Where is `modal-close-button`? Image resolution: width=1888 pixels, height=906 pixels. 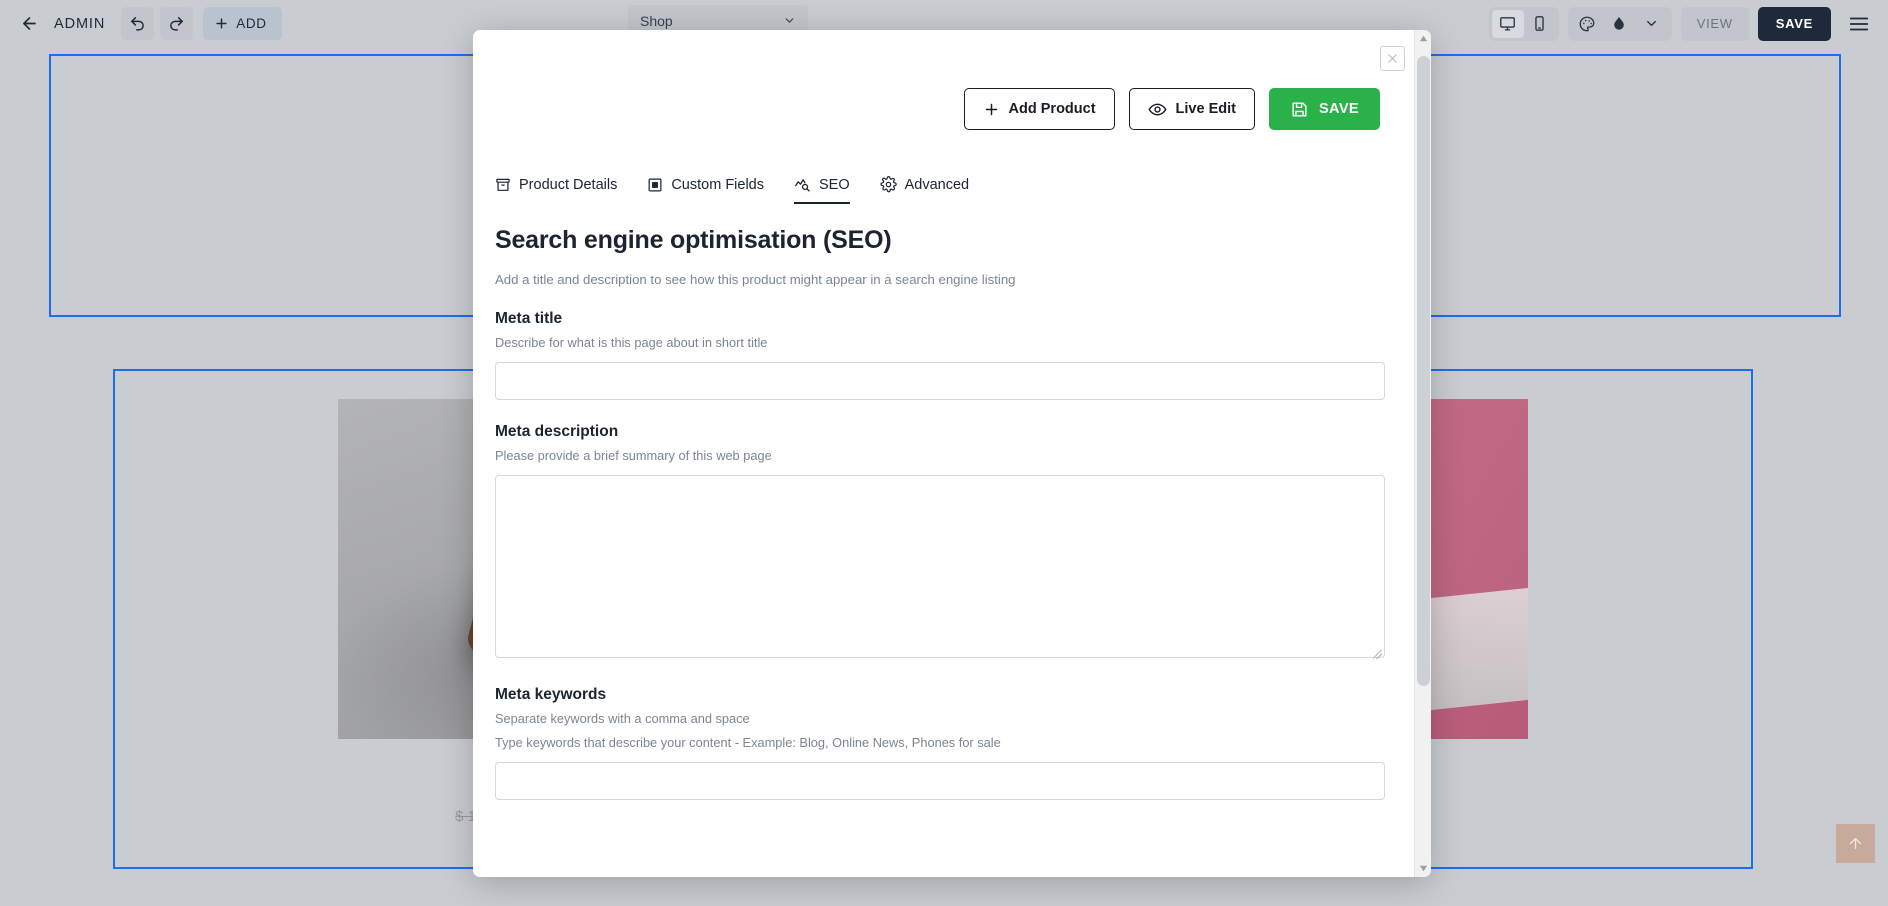 modal-close-button is located at coordinates (1392, 58).